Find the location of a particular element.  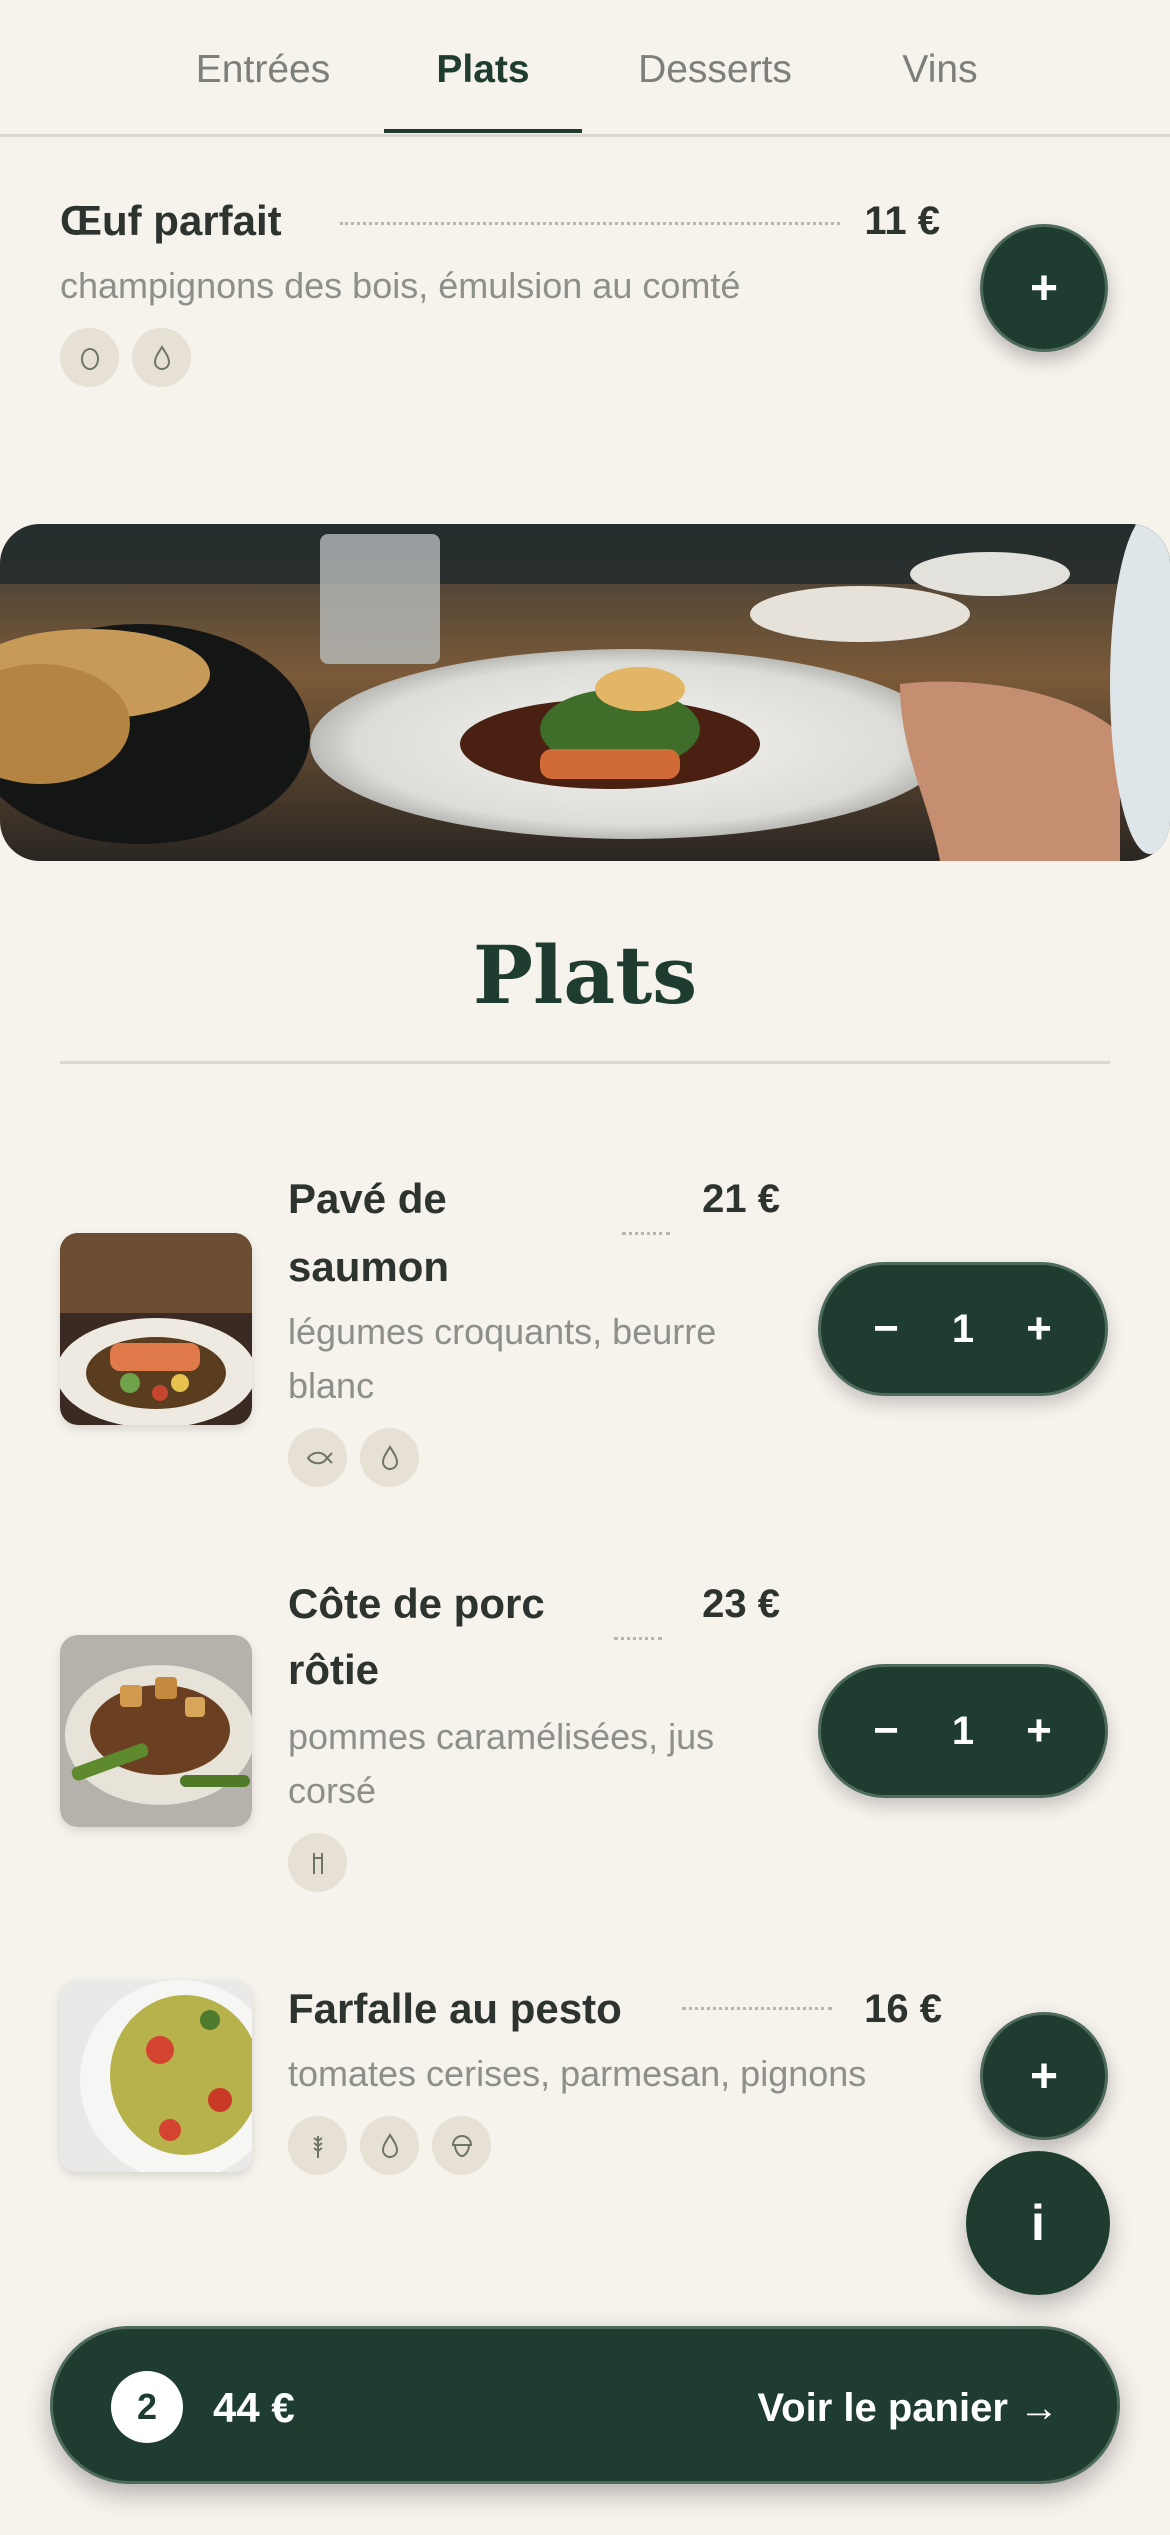

dish-name-line2: saumon is located at coordinates (369, 1266).